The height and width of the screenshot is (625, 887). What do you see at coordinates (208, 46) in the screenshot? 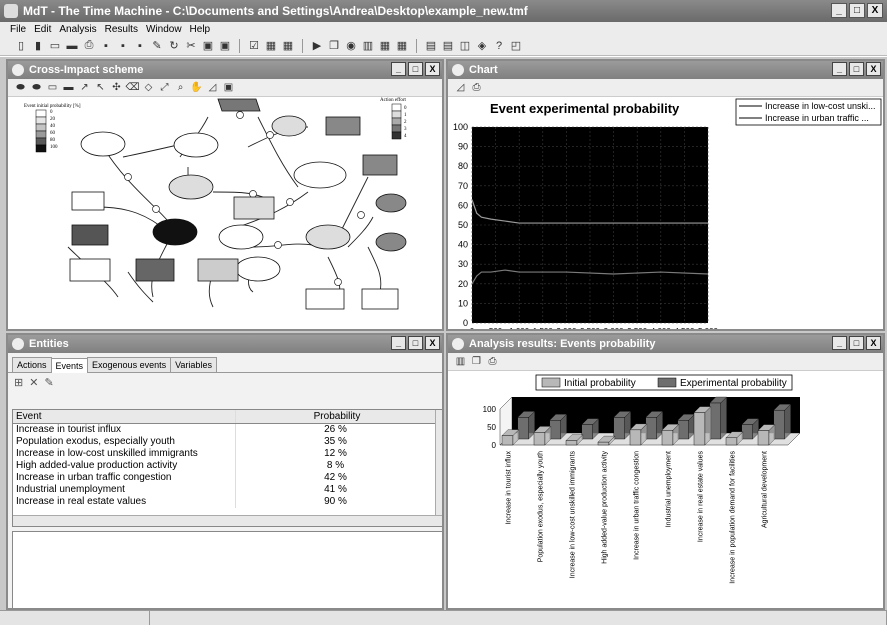
I see `copy-icon: ▣` at bounding box center [208, 46].